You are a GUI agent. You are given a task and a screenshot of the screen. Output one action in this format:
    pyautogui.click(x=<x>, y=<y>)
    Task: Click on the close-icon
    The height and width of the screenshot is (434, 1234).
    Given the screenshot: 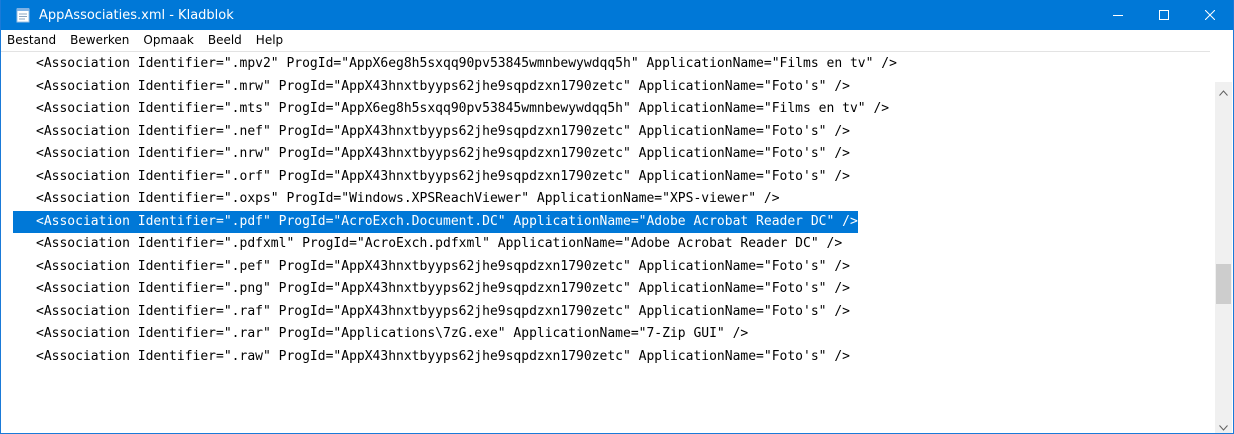 What is the action you would take?
    pyautogui.click(x=1210, y=15)
    